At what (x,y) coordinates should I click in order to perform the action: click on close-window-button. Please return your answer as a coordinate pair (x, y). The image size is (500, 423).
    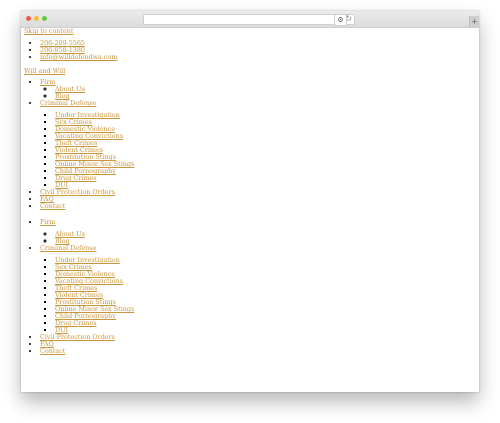
    Looking at the image, I should click on (28, 18).